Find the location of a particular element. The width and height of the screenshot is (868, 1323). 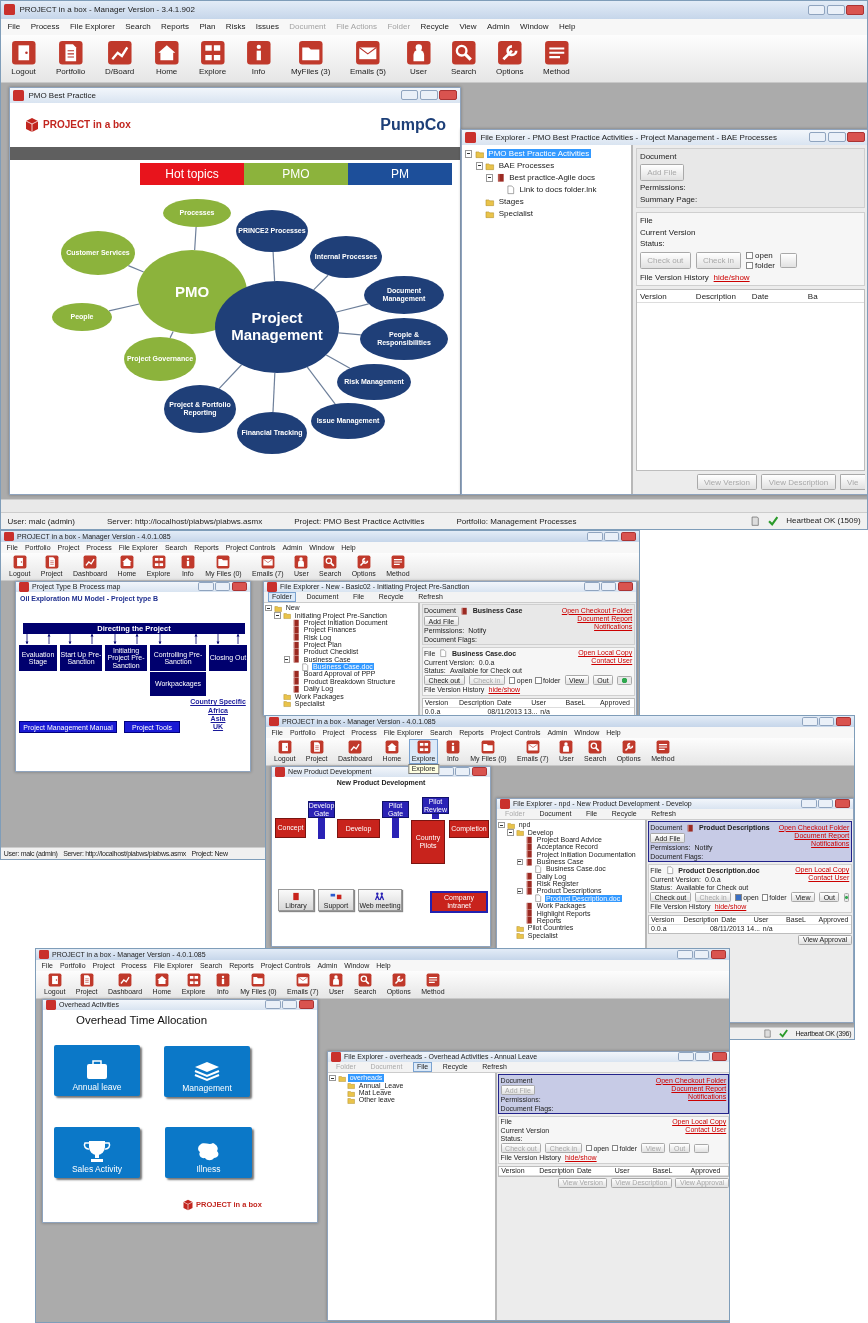

menu-item: Issues is located at coordinates (267, 27).